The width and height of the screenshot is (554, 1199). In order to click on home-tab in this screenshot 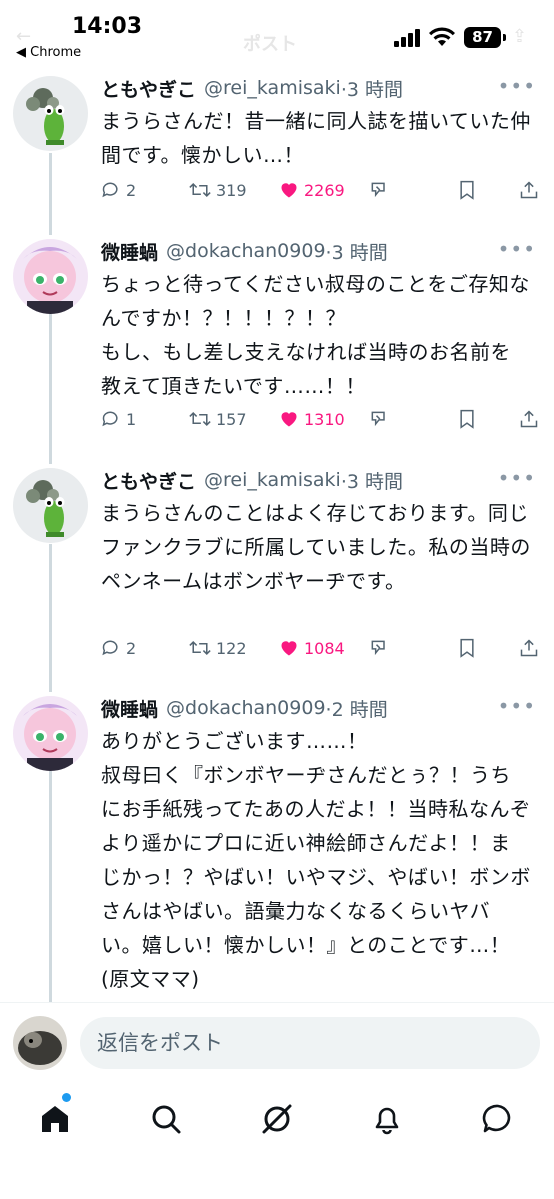, I will do `click(55, 1119)`.